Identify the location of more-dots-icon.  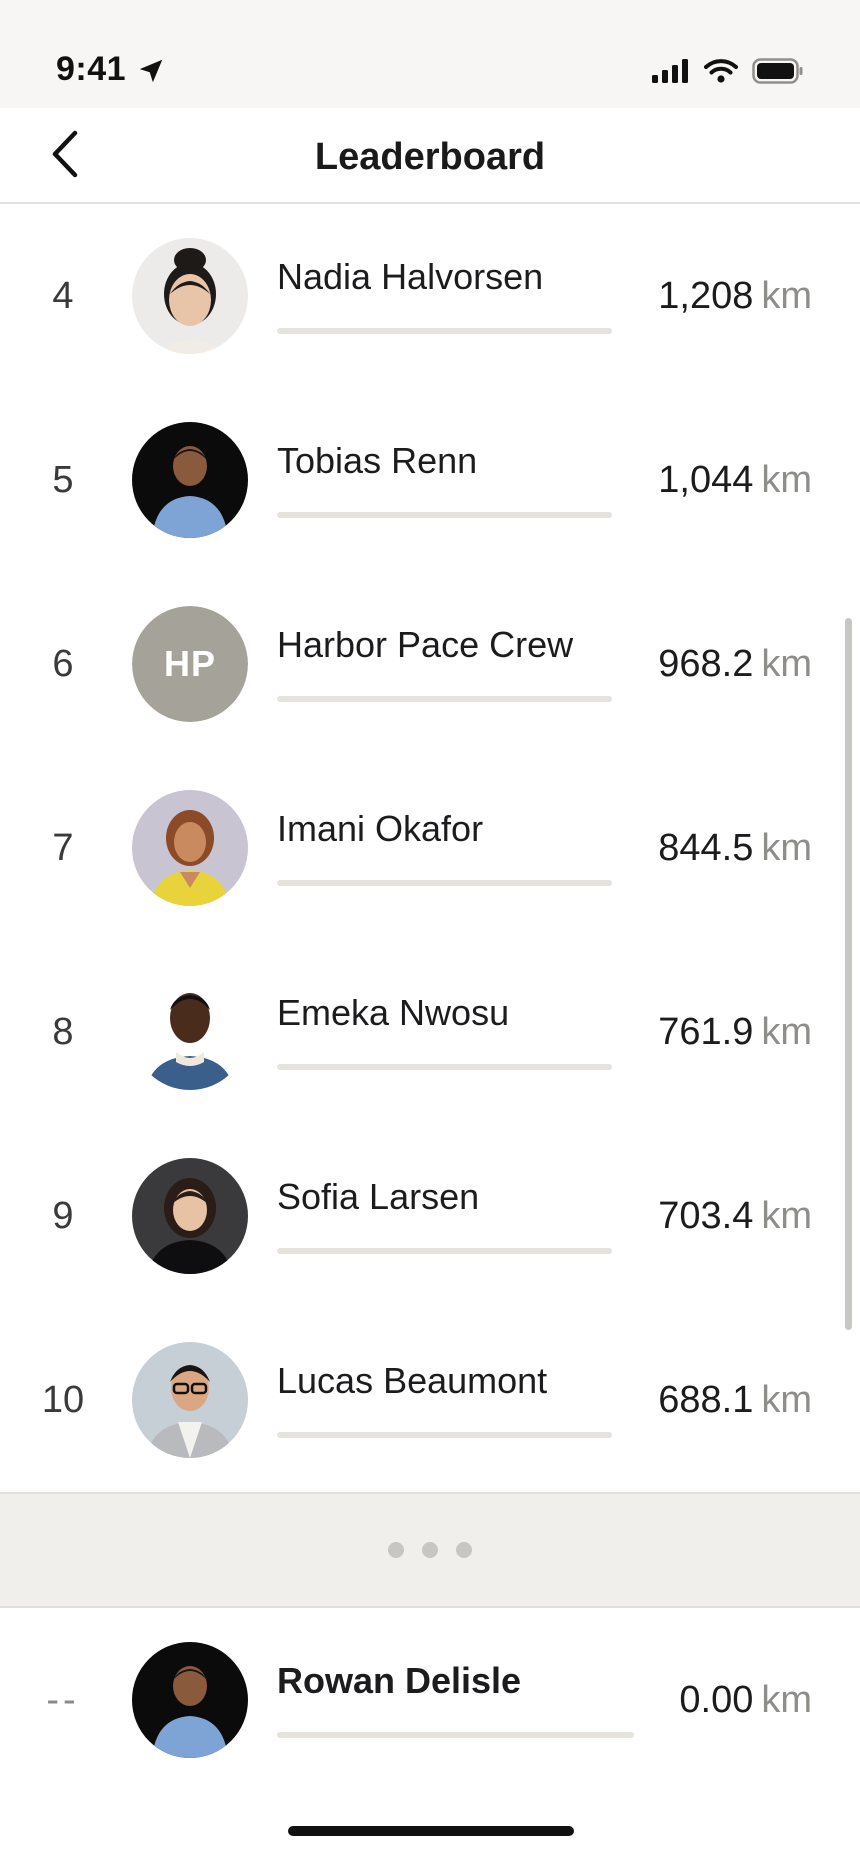
(430, 1550).